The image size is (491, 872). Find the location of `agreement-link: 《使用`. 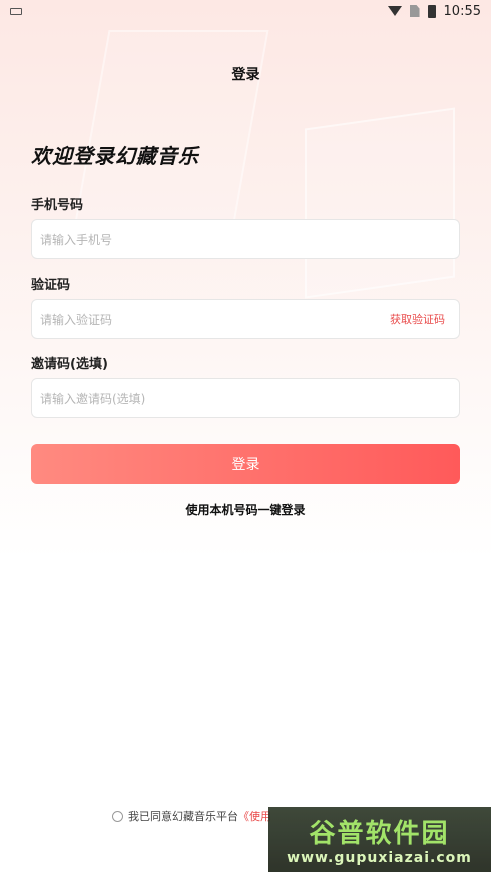

agreement-link: 《使用 is located at coordinates (254, 816).